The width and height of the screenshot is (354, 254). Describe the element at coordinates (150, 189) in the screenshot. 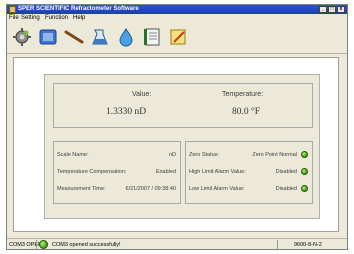

I see `measurement-time-value: 6/21/2007 / 09:38:40` at that location.